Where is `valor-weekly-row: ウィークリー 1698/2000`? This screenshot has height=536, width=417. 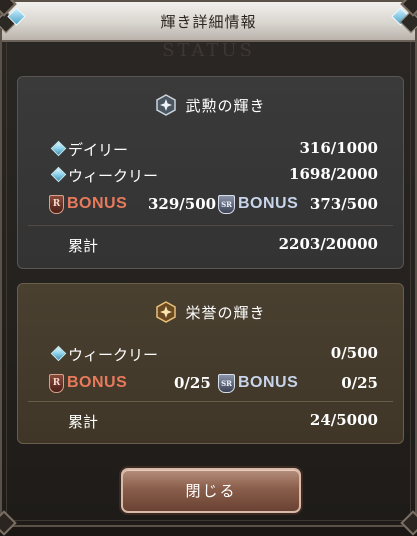 valor-weekly-row: ウィークリー 1698/2000 is located at coordinates (210, 174).